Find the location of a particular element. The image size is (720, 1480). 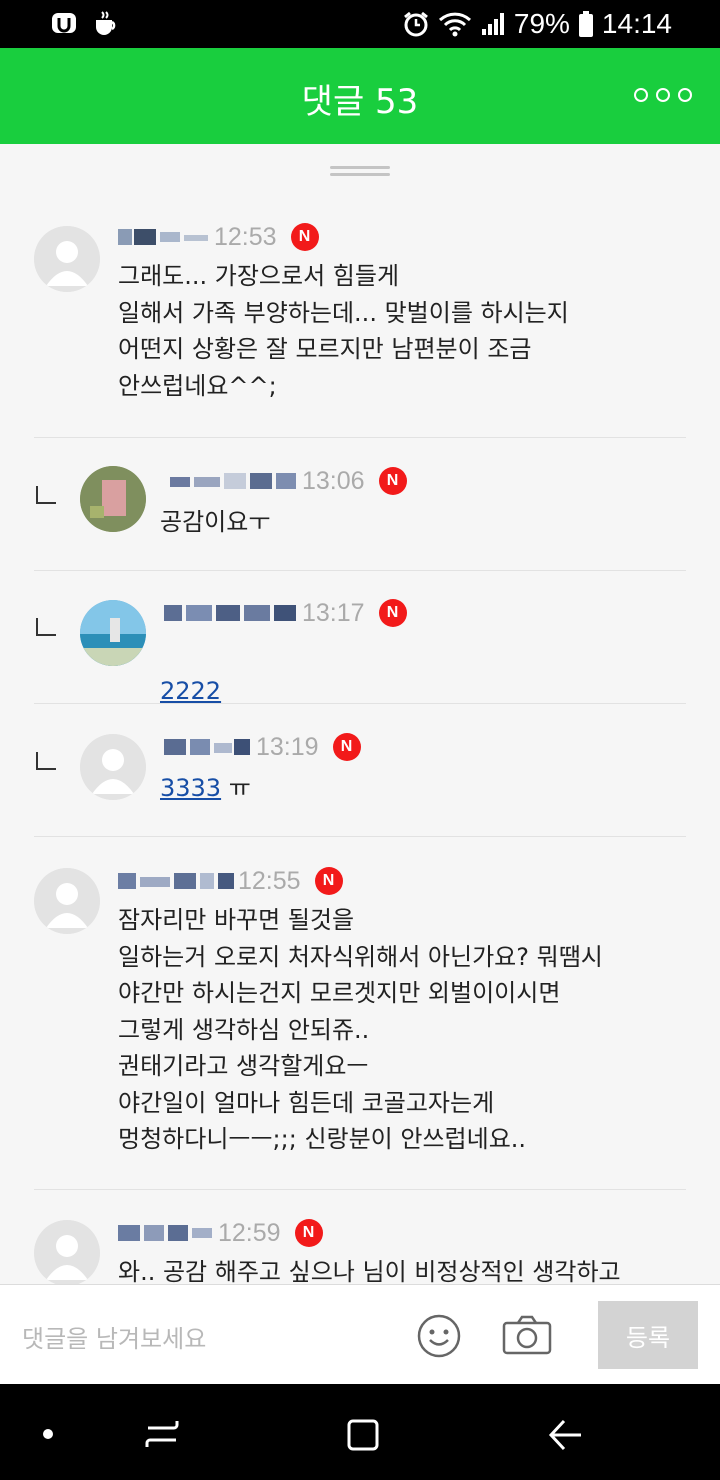

system-nav-bar is located at coordinates (360, 1432).